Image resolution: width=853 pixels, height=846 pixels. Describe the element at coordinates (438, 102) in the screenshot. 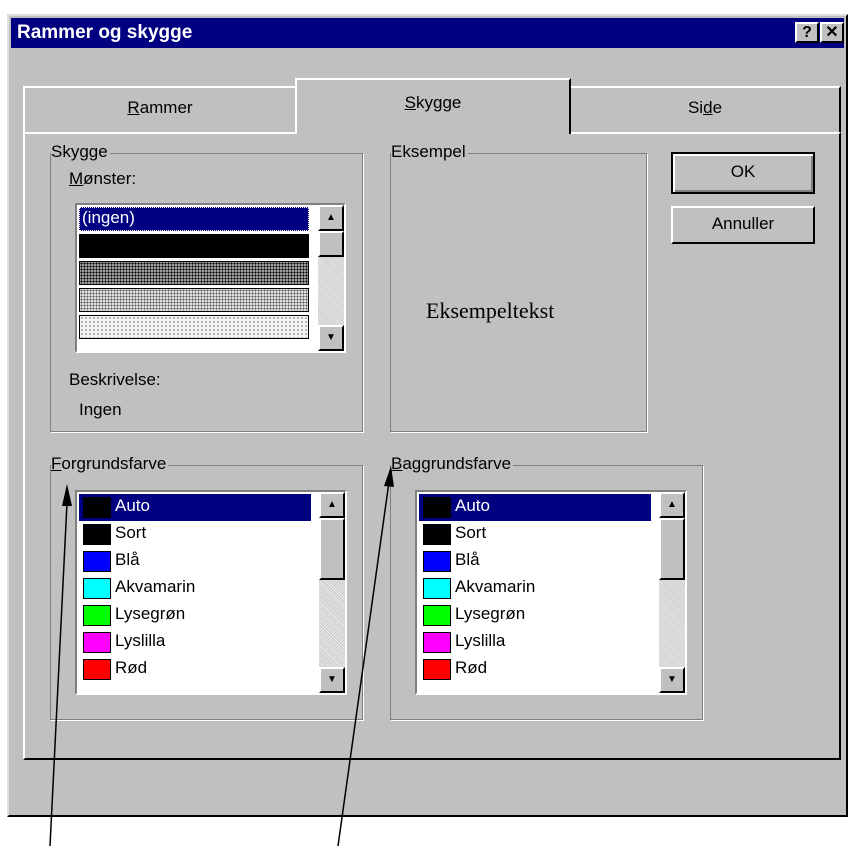

I see `tab-skygge-label: kygge` at that location.